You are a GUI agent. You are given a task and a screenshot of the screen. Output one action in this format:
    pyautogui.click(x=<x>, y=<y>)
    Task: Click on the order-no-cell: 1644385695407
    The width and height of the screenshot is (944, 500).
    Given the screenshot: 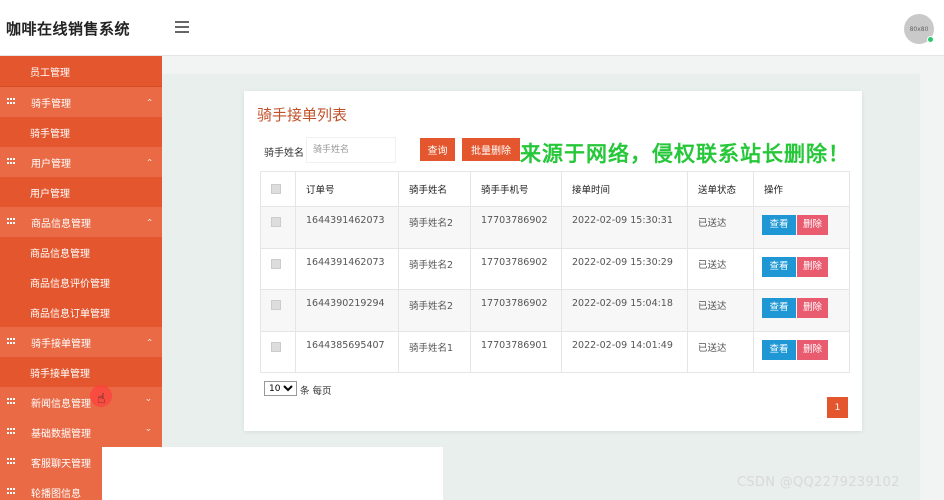 What is the action you would take?
    pyautogui.click(x=347, y=351)
    